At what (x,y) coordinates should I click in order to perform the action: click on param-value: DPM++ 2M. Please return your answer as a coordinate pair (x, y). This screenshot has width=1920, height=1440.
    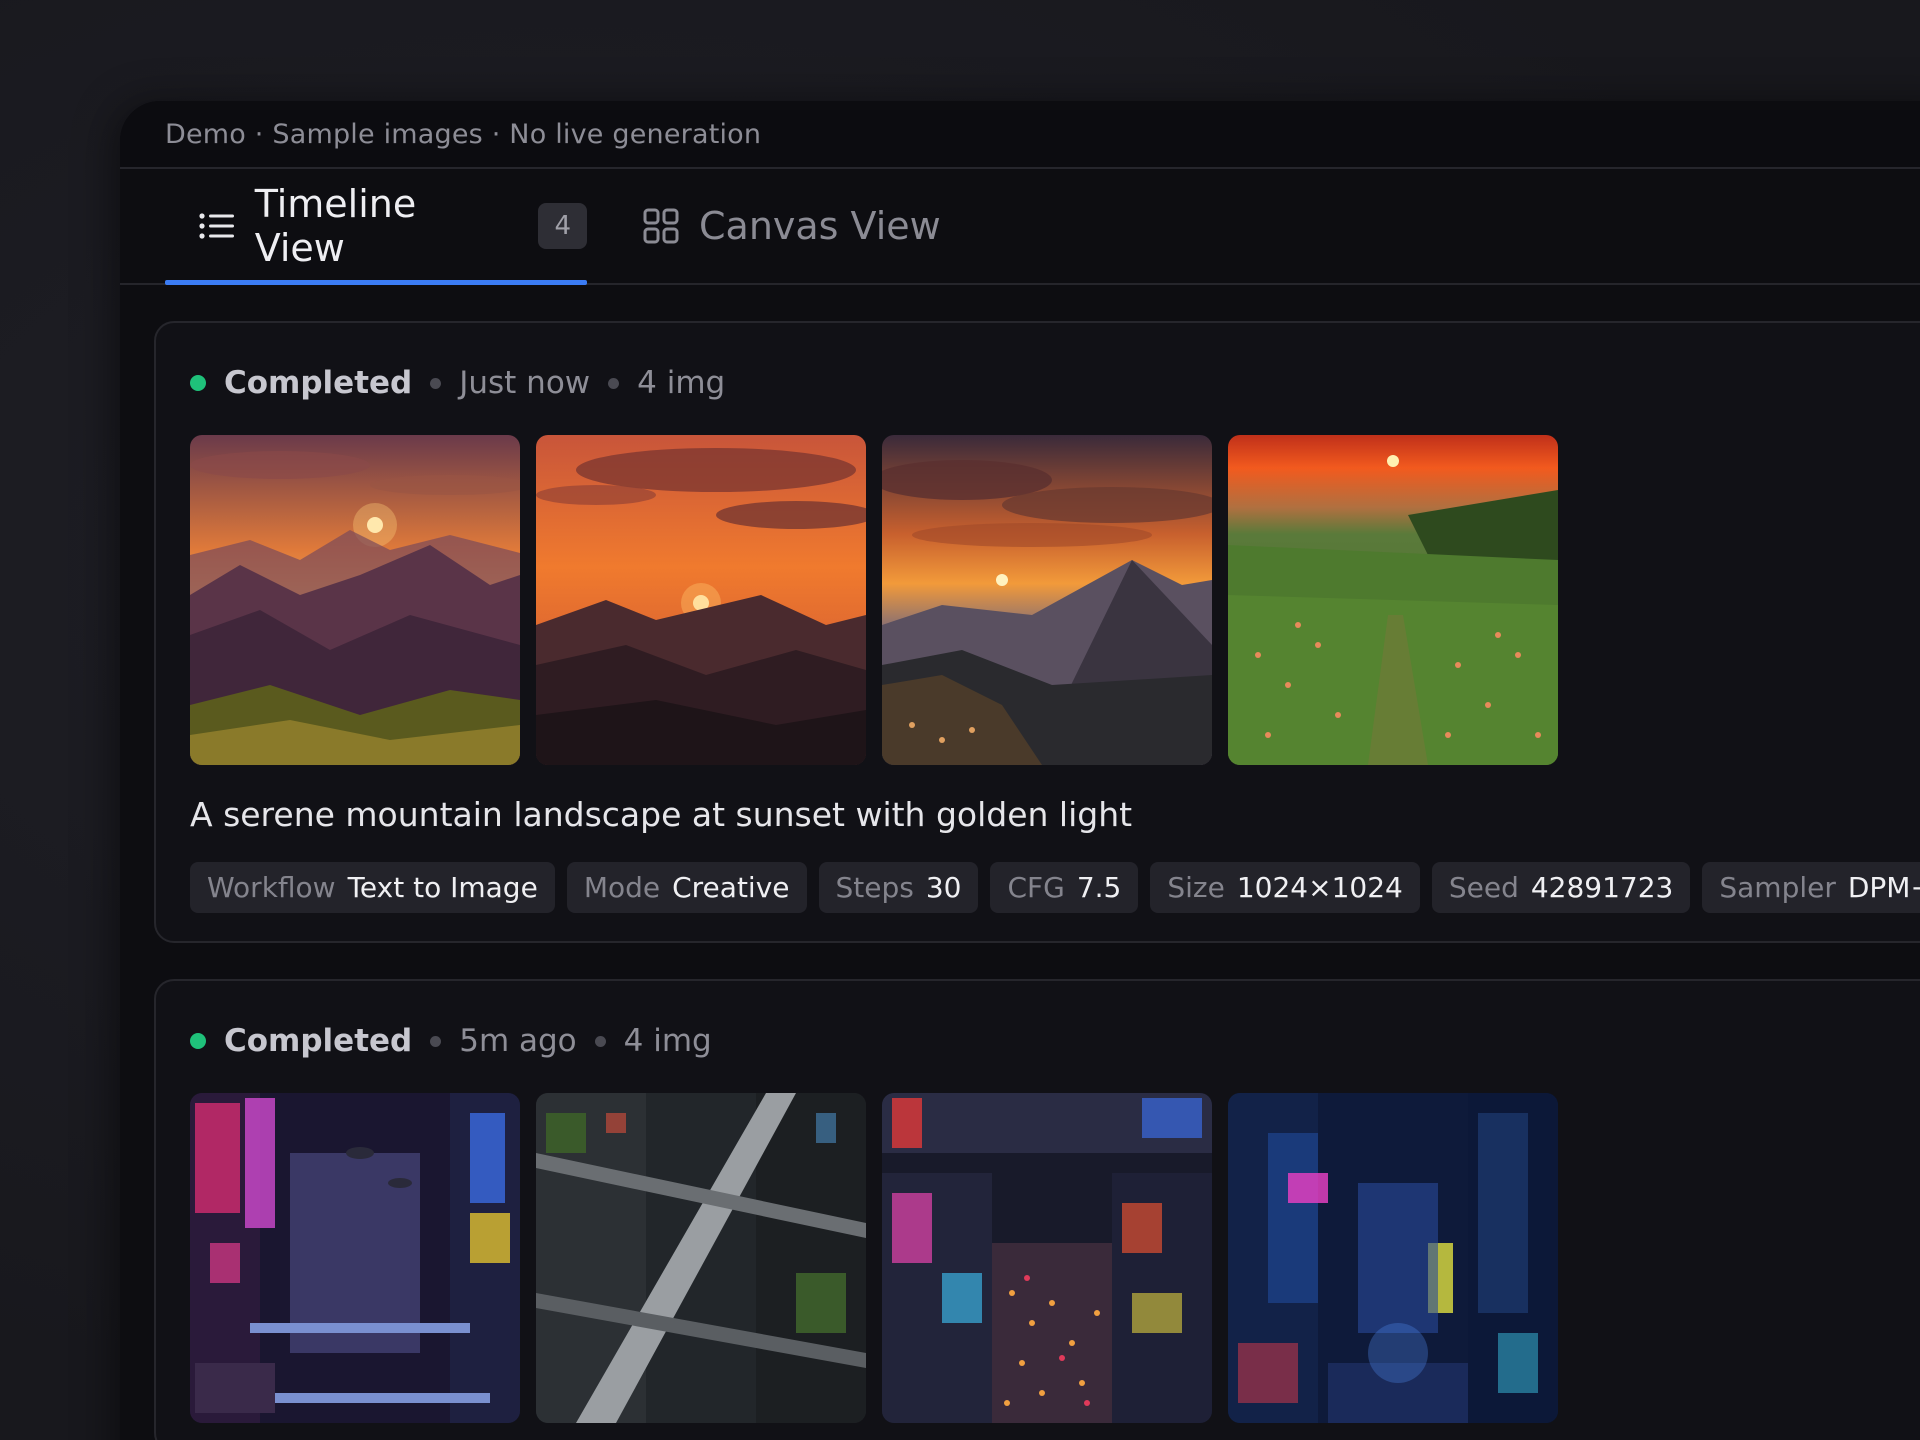
    Looking at the image, I should click on (1883, 887).